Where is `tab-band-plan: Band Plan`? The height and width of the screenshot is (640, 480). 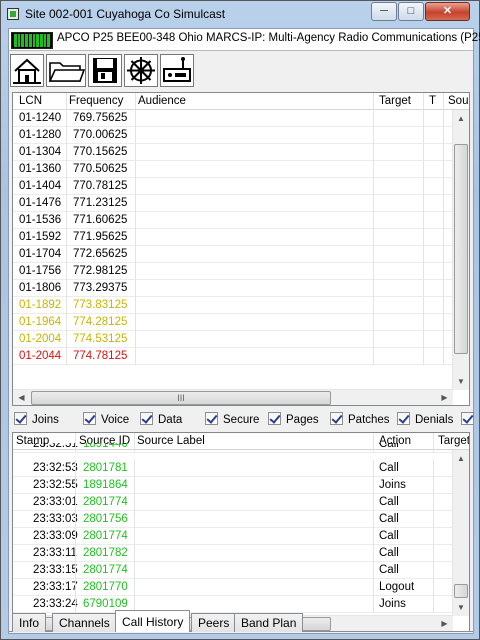 tab-band-plan: Band Plan is located at coordinates (269, 622).